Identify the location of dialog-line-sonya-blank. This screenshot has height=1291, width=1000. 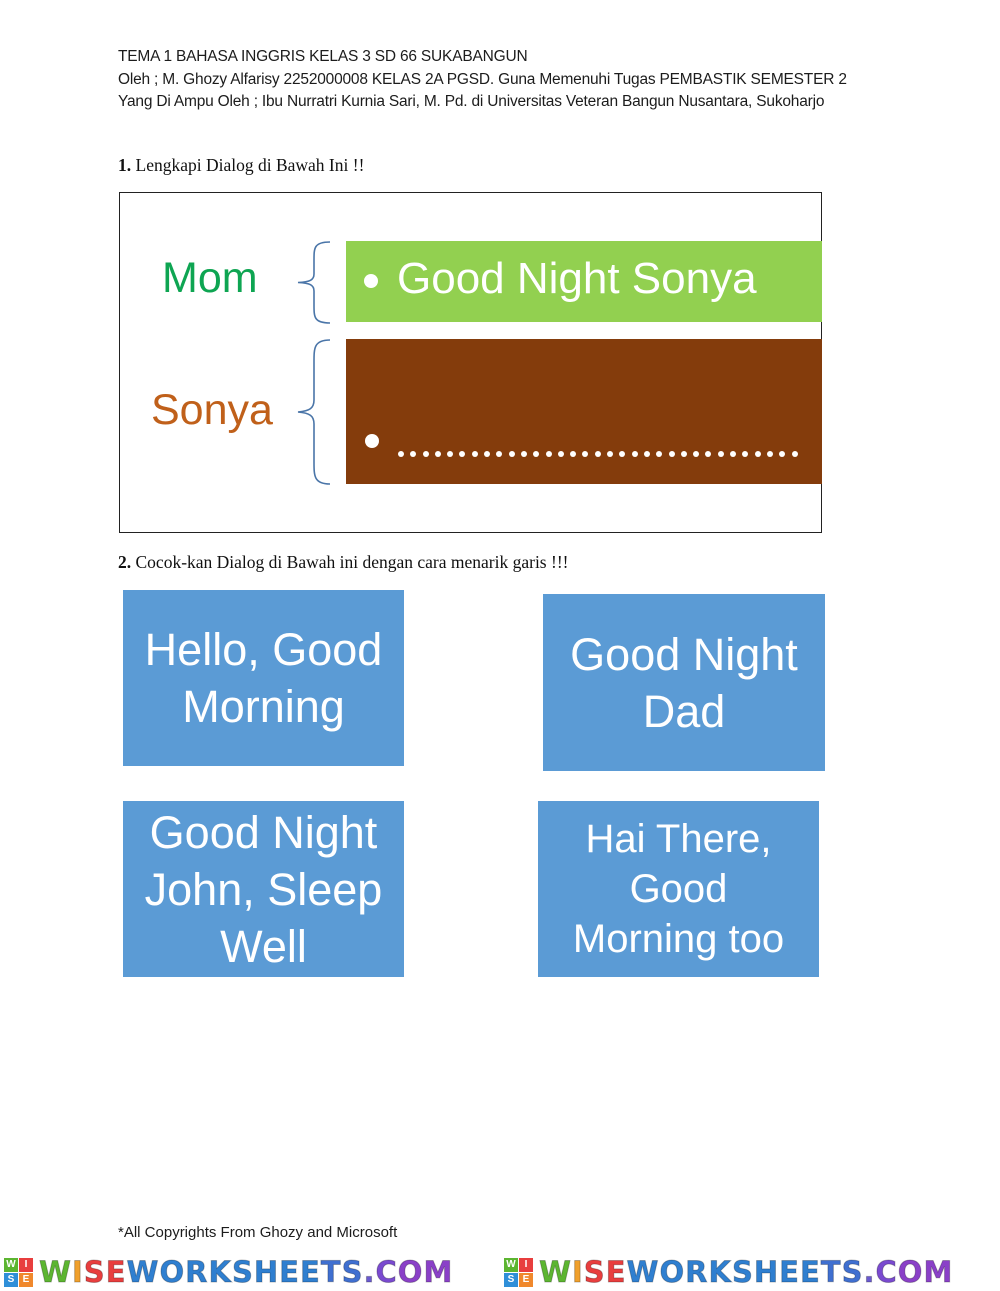
(584, 411).